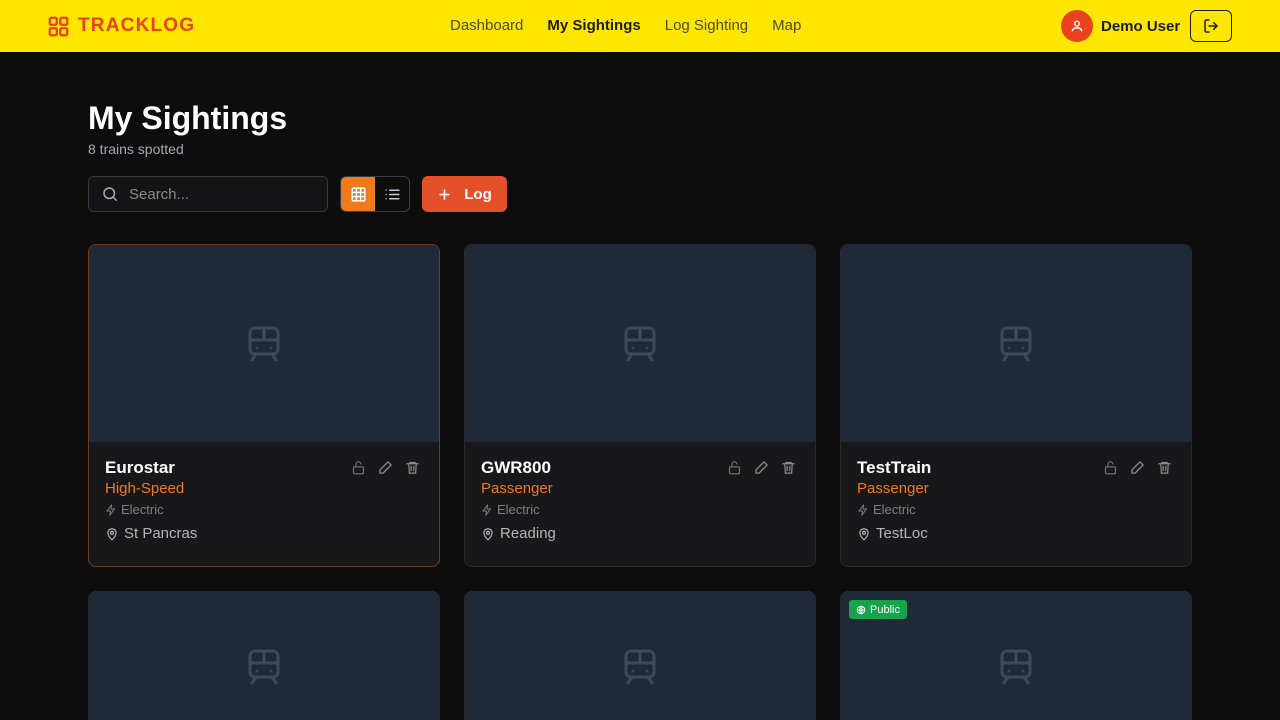  What do you see at coordinates (706, 25) in the screenshot?
I see `nav-log-sighting: Log Sighting` at bounding box center [706, 25].